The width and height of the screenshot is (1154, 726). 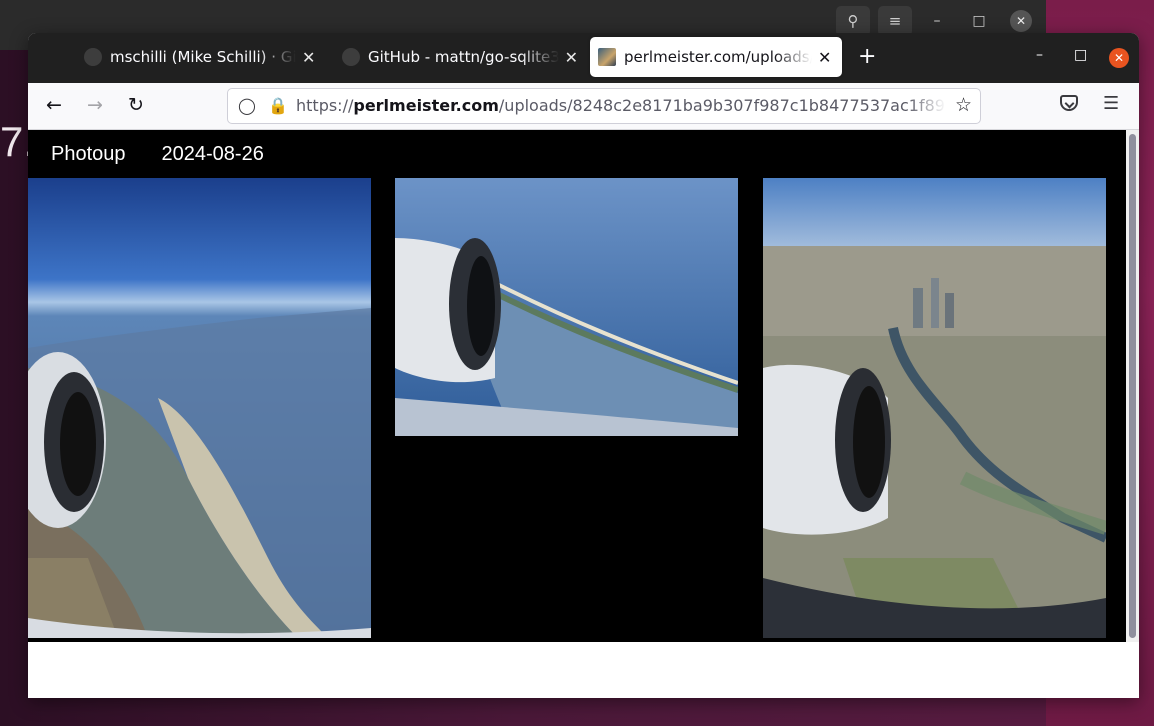 I want to click on magnifier-icon: ⚲, so click(x=853, y=21).